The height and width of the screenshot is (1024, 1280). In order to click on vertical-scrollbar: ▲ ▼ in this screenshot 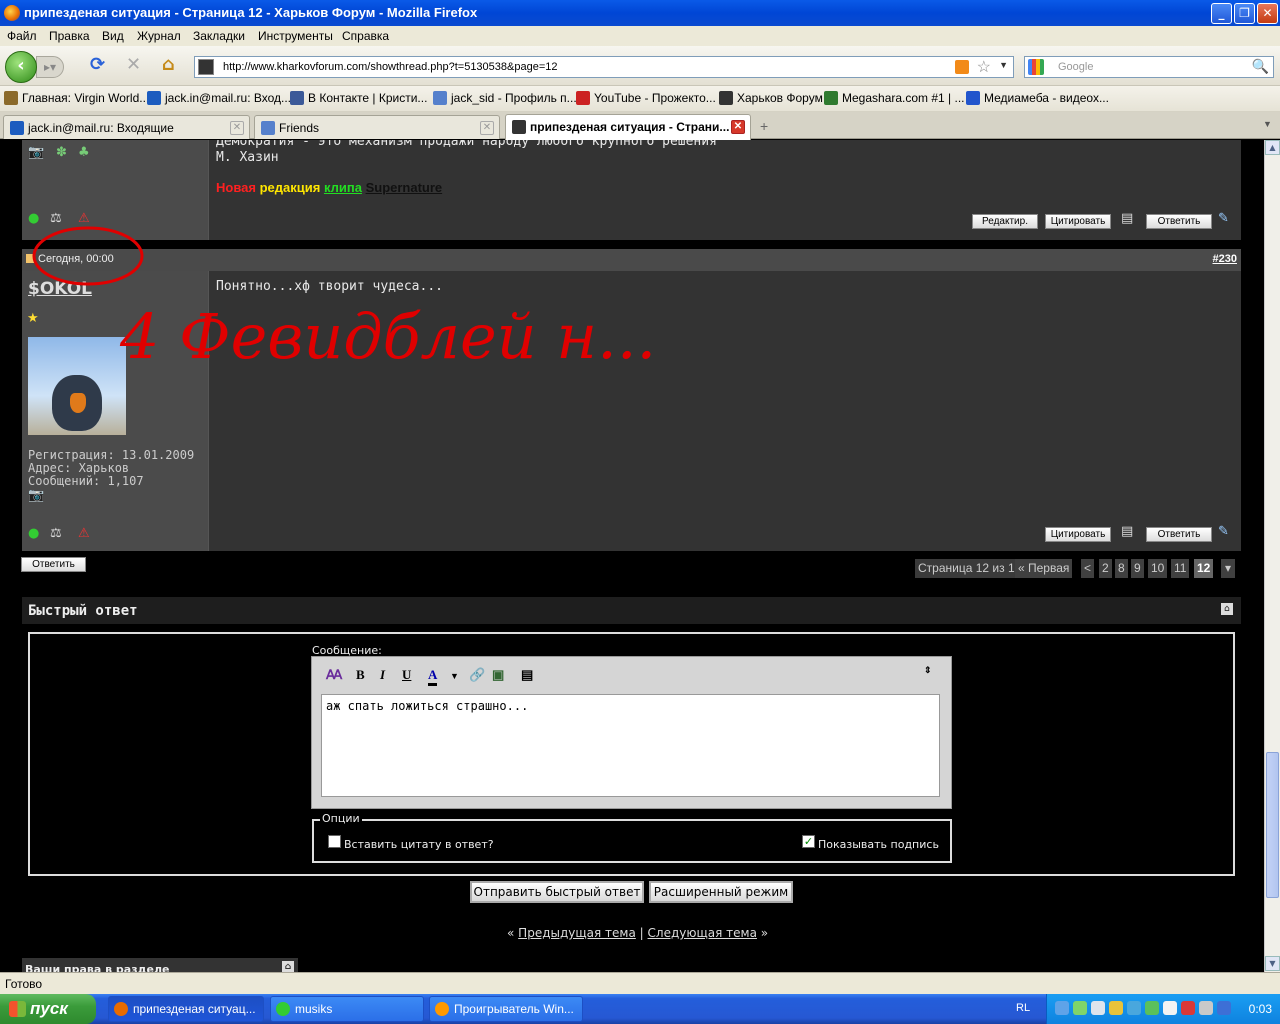, I will do `click(1272, 556)`.